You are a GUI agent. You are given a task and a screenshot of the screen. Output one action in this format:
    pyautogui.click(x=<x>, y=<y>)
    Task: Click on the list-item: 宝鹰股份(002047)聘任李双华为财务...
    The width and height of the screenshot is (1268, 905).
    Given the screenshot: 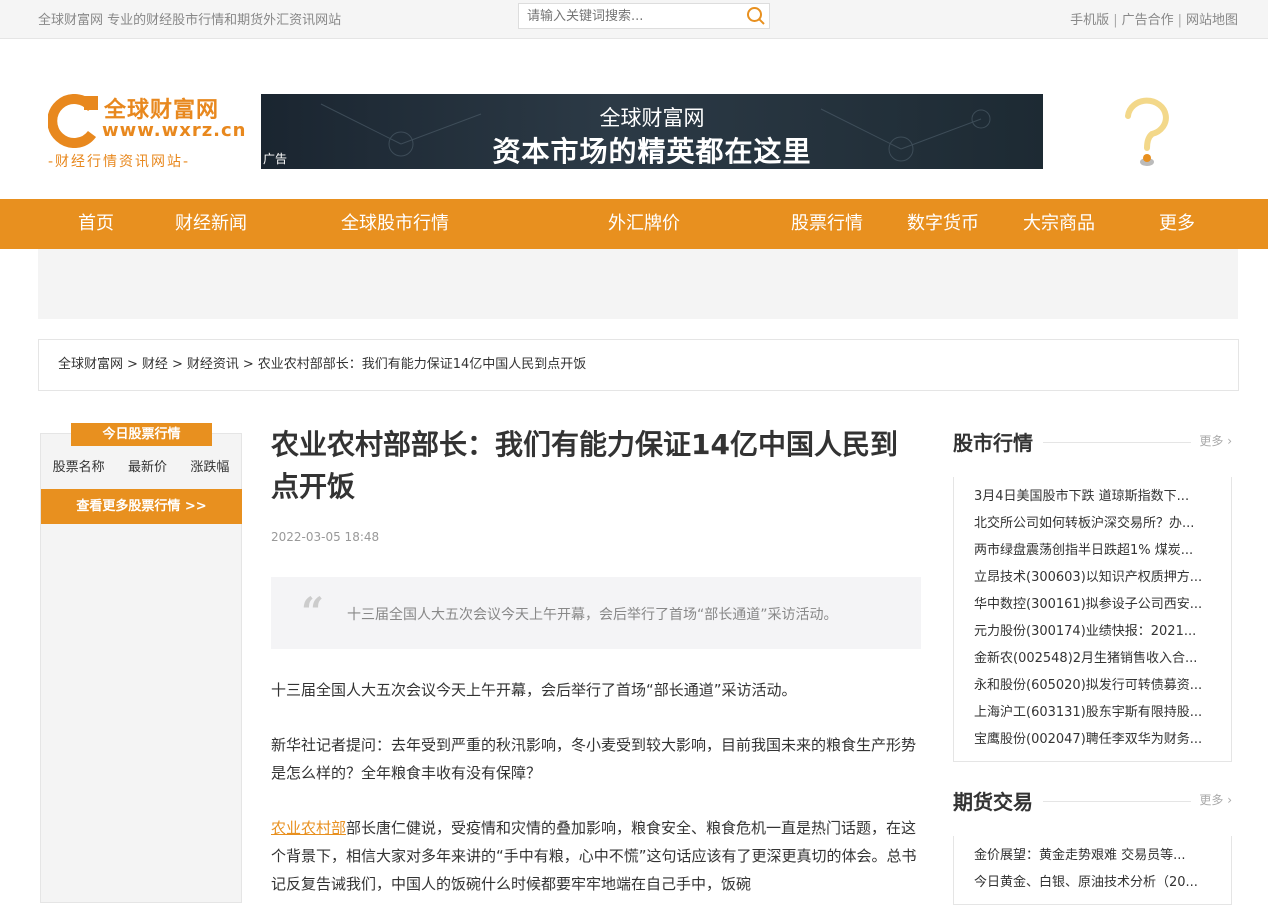 What is the action you would take?
    pyautogui.click(x=1092, y=739)
    